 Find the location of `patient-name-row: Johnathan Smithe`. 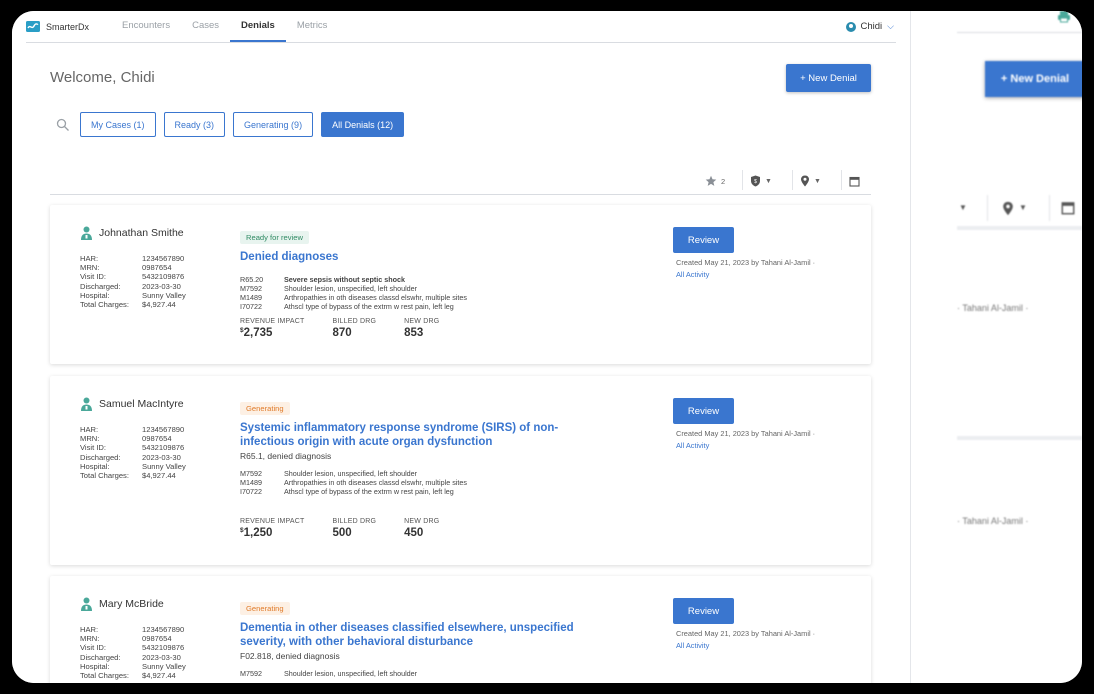

patient-name-row: Johnathan Smithe is located at coordinates (132, 233).